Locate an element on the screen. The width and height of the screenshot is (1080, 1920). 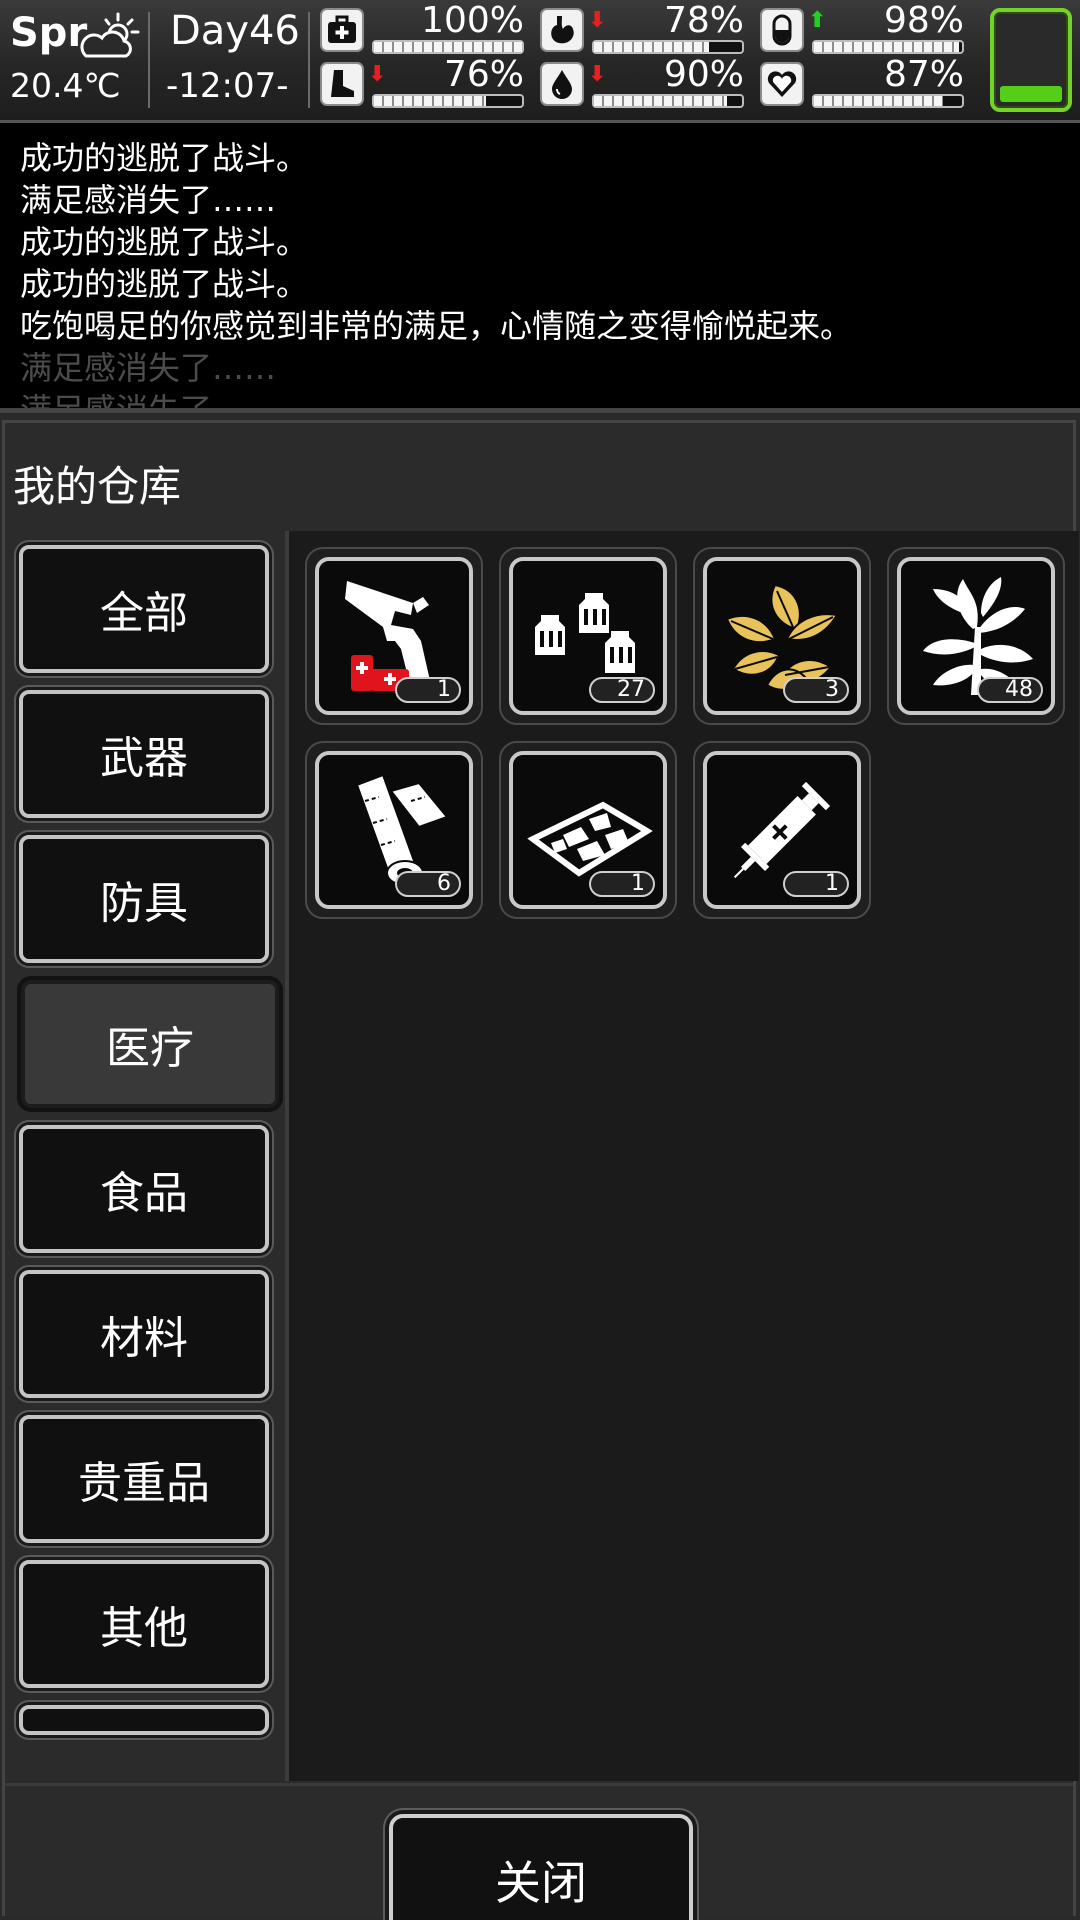
category-label: 全部 is located at coordinates (144, 613).